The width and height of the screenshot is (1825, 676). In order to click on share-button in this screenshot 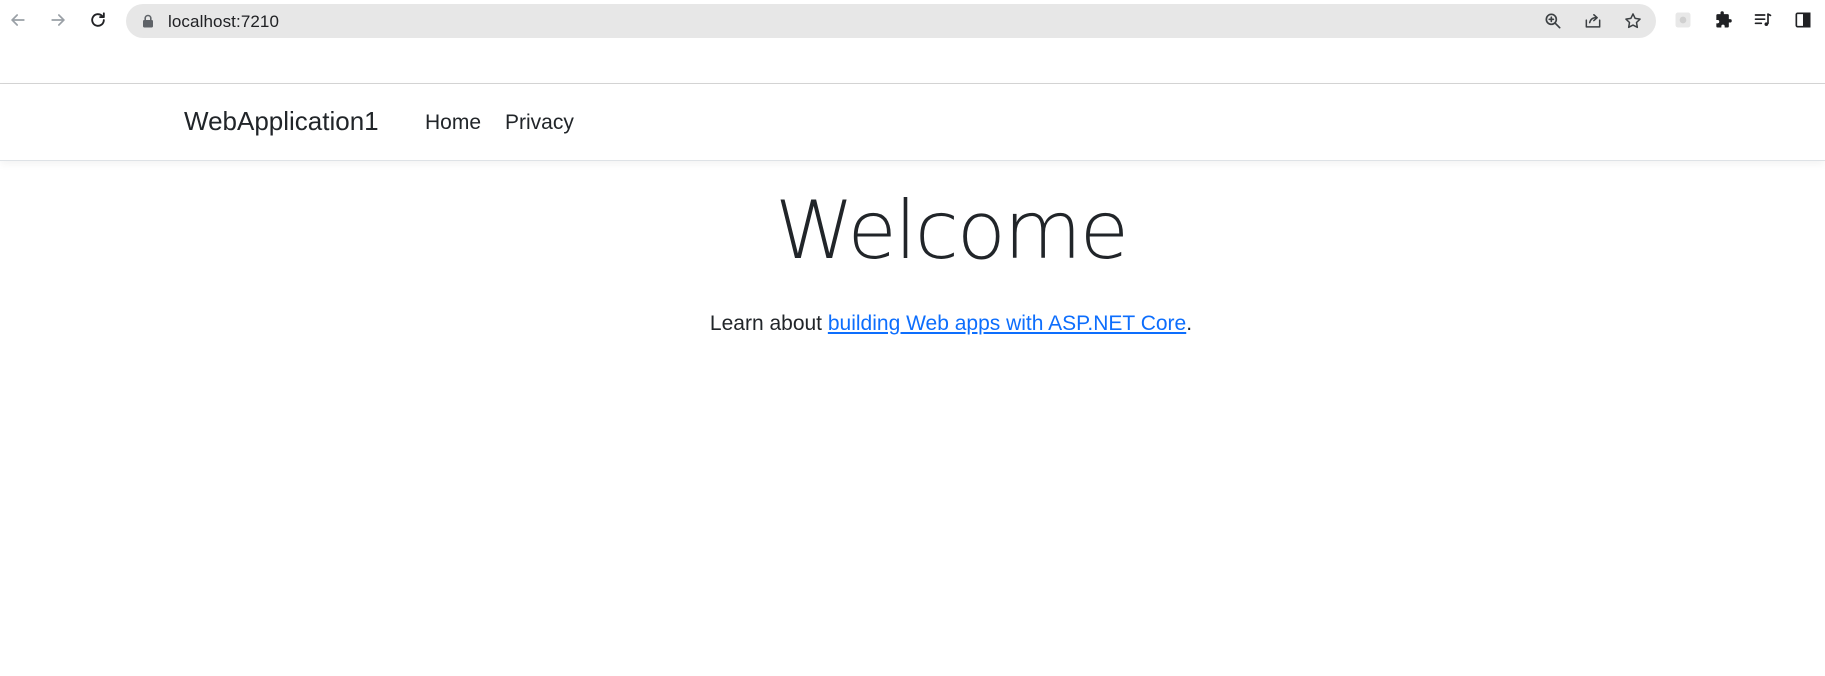, I will do `click(1593, 21)`.